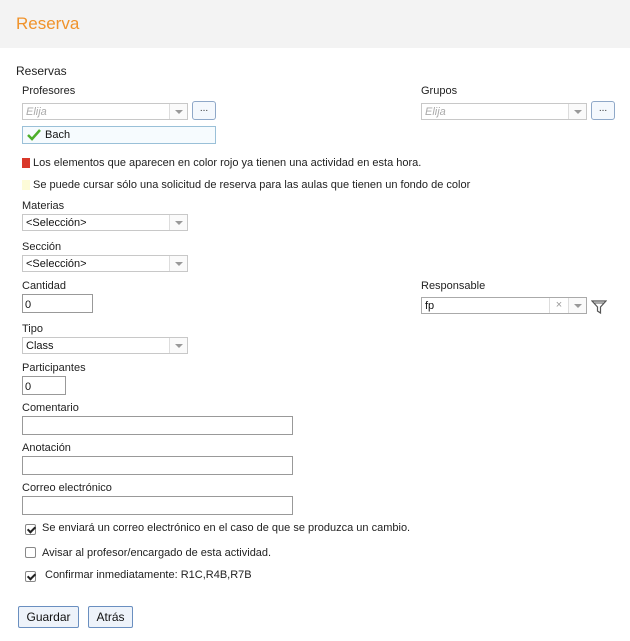  Describe the element at coordinates (157, 465) in the screenshot. I see `anotacion-input` at that location.